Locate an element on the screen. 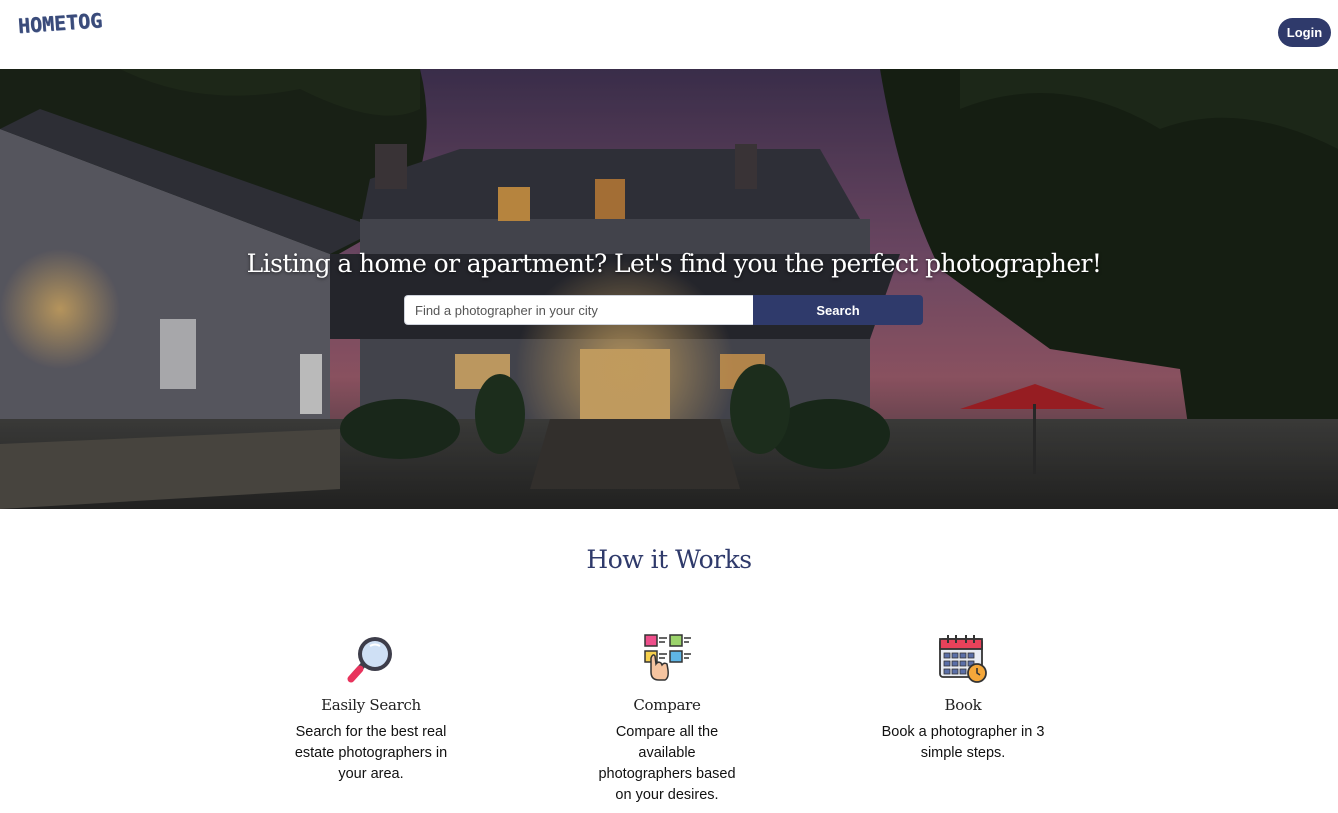 This screenshot has height=813, width=1338. search-bar: Search is located at coordinates (663, 310).